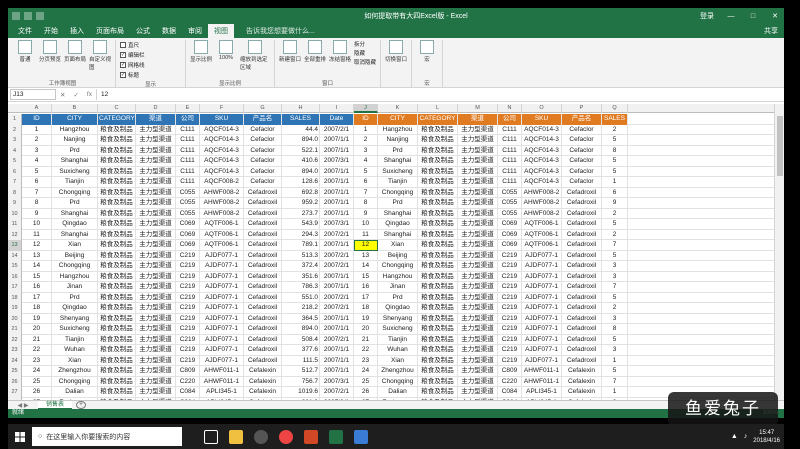  What do you see at coordinates (222, 381) in the screenshot?
I see `cell: AHWF011-1` at bounding box center [222, 381].